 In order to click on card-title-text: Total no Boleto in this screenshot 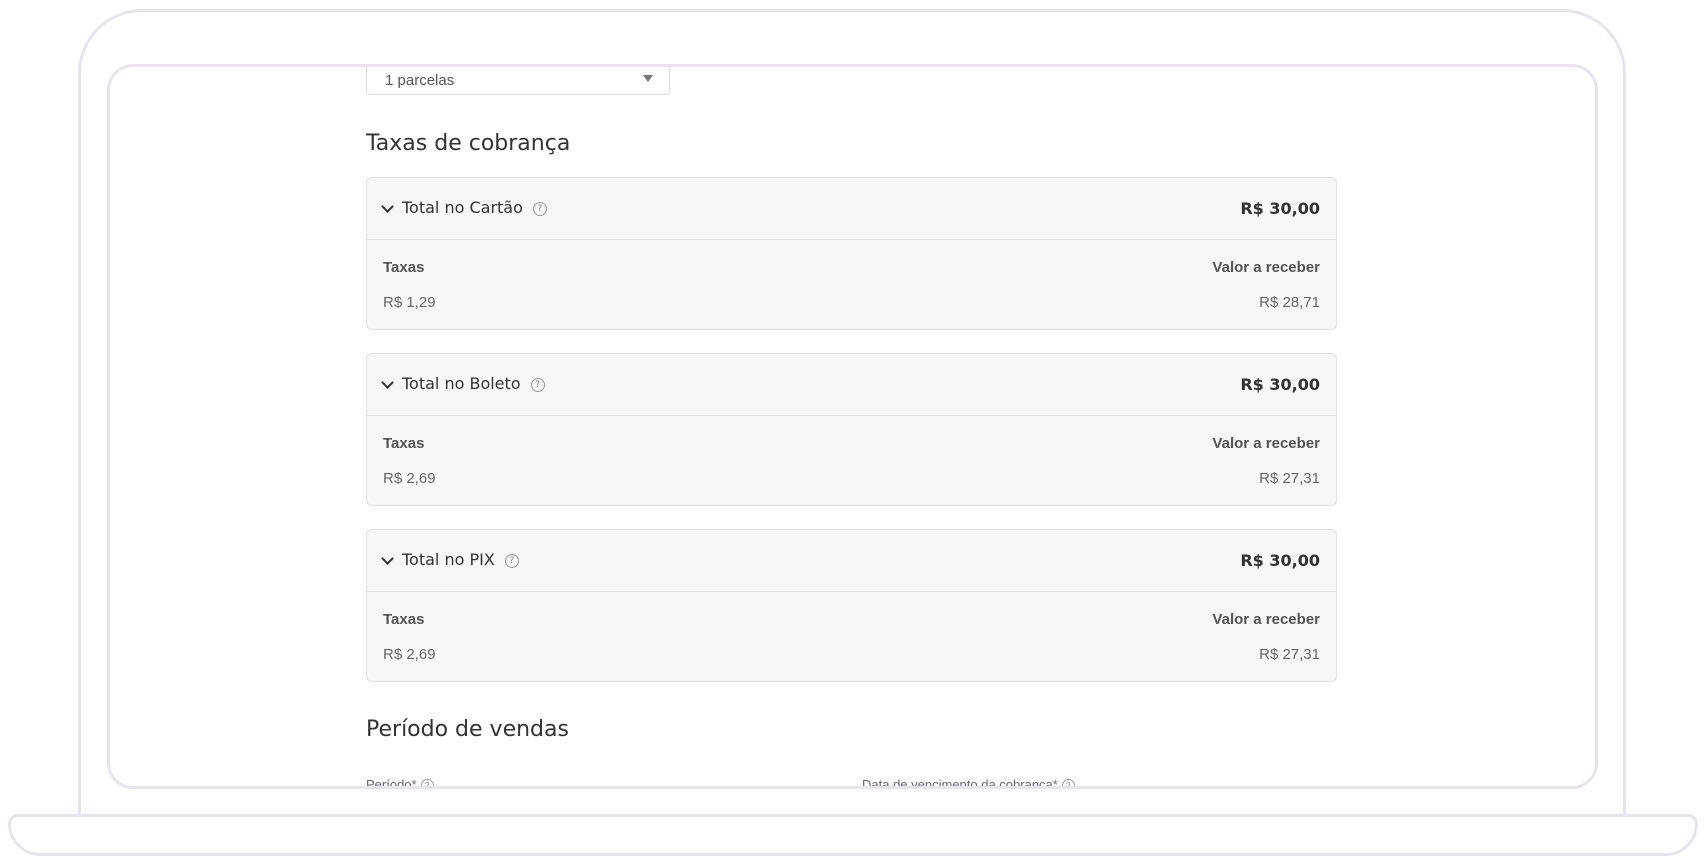, I will do `click(461, 383)`.